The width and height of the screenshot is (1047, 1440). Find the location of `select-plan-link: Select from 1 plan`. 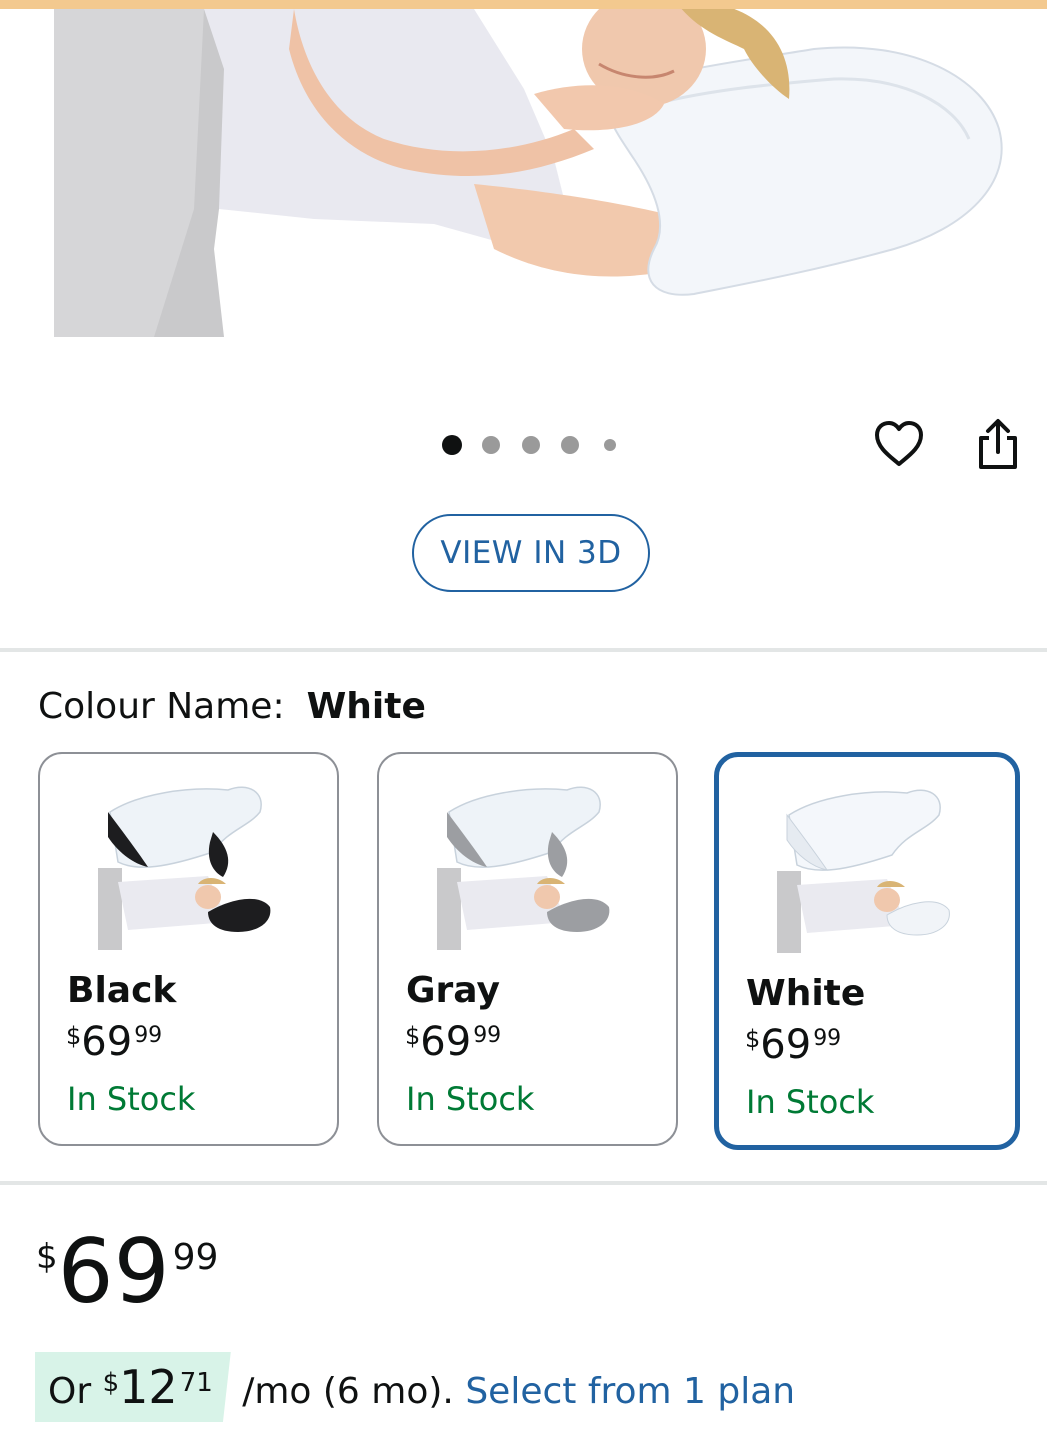

select-plan-link: Select from 1 plan is located at coordinates (630, 1391).